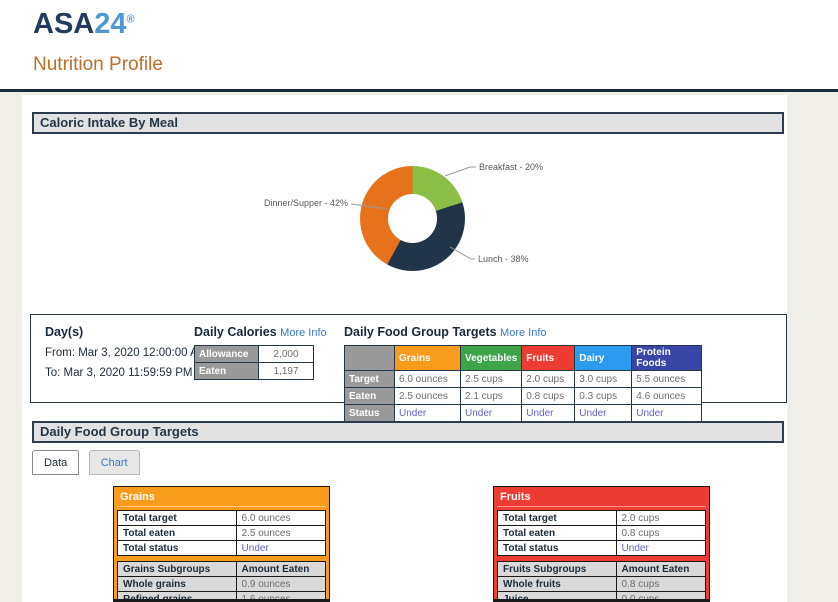  Describe the element at coordinates (548, 413) in the screenshot. I see `status-fruits-link: Under` at that location.